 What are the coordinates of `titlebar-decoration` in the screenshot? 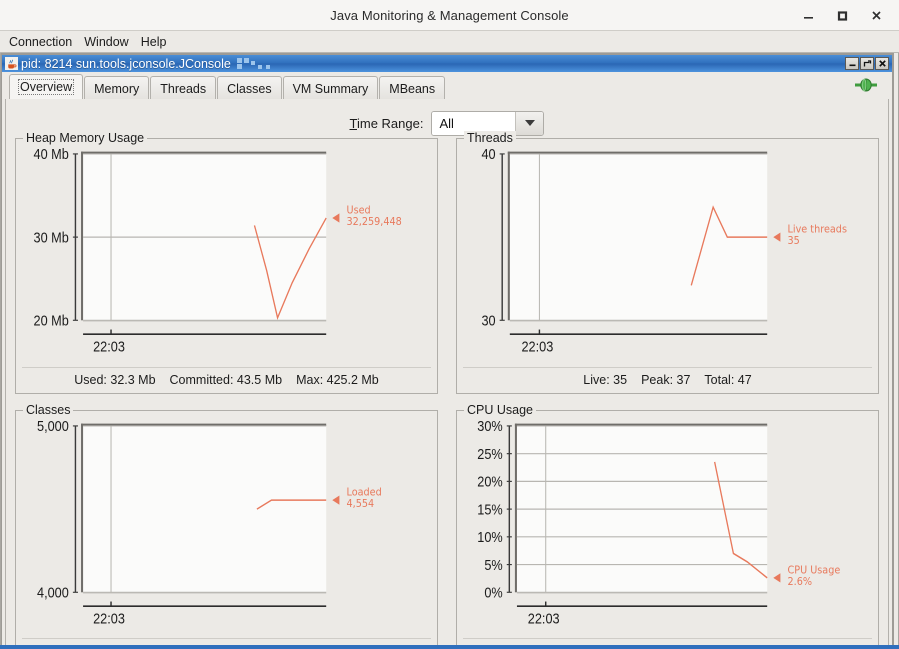 It's located at (538, 63).